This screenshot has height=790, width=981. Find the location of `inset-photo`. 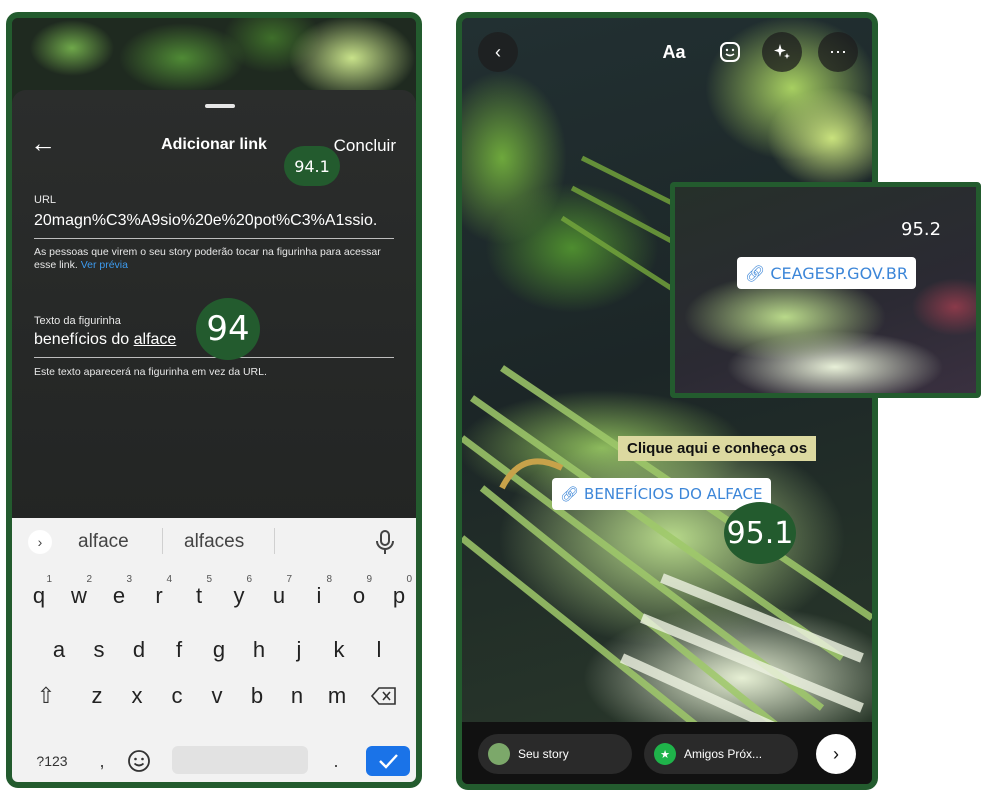

inset-photo is located at coordinates (825, 290).